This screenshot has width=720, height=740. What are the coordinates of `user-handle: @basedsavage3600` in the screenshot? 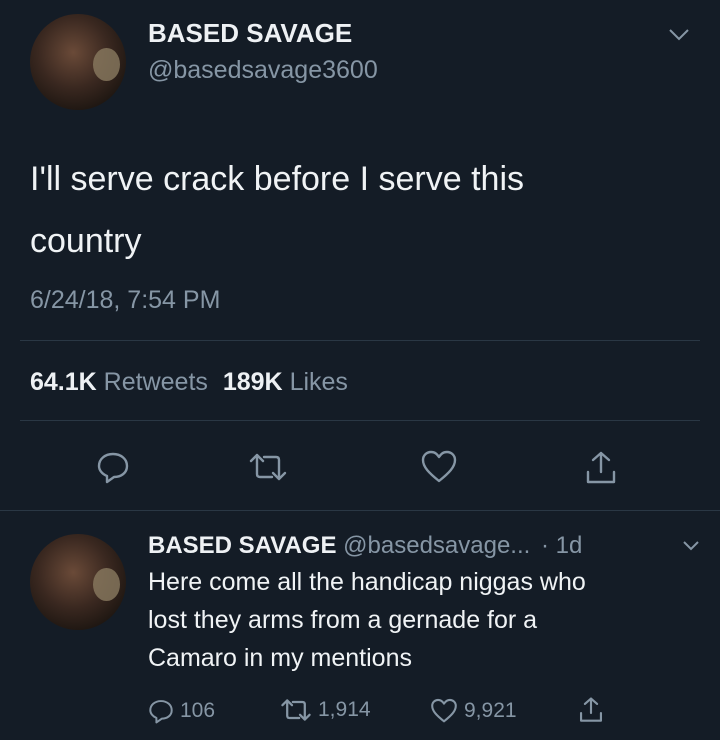 It's located at (263, 70).